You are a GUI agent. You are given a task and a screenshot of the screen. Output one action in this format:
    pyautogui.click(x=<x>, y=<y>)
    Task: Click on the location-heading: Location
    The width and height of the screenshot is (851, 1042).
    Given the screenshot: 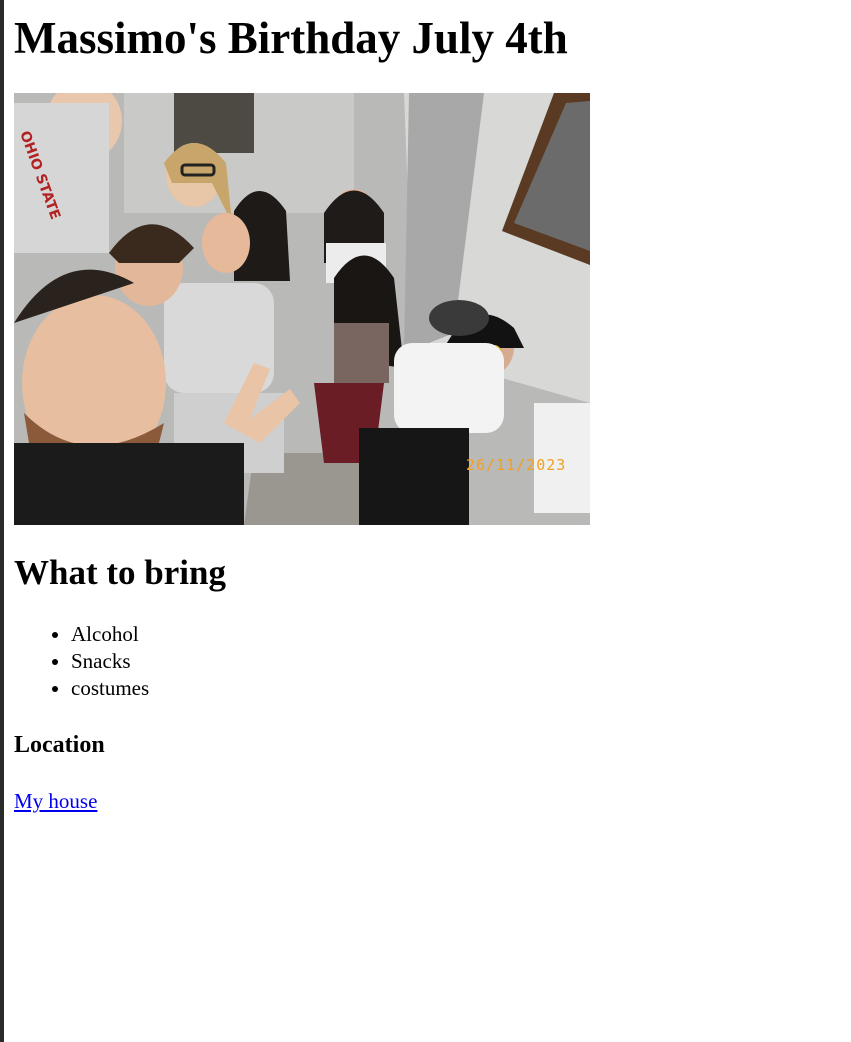 What is the action you would take?
    pyautogui.click(x=59, y=745)
    